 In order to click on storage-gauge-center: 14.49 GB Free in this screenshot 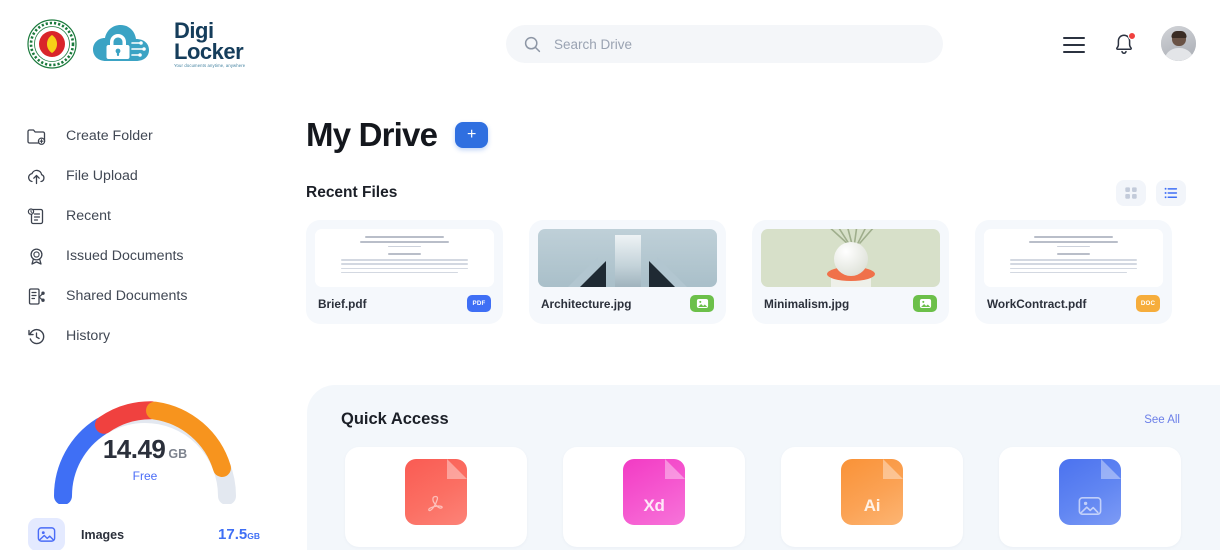, I will do `click(145, 458)`.